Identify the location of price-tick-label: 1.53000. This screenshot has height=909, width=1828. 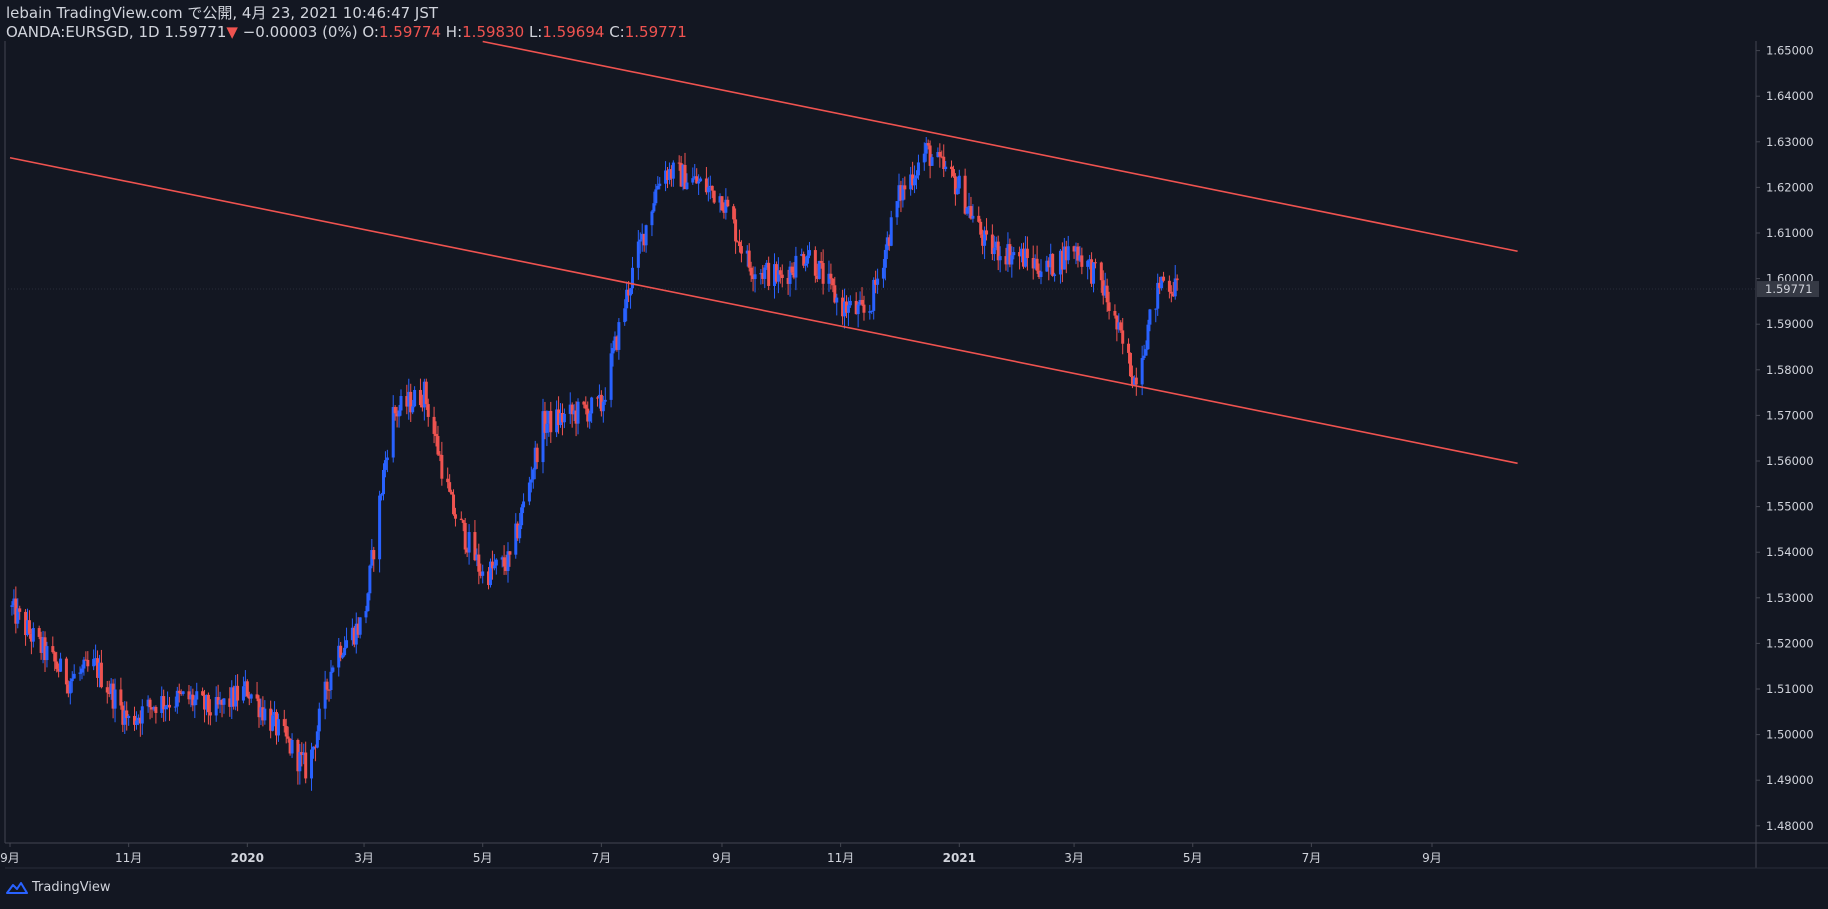
(1790, 598).